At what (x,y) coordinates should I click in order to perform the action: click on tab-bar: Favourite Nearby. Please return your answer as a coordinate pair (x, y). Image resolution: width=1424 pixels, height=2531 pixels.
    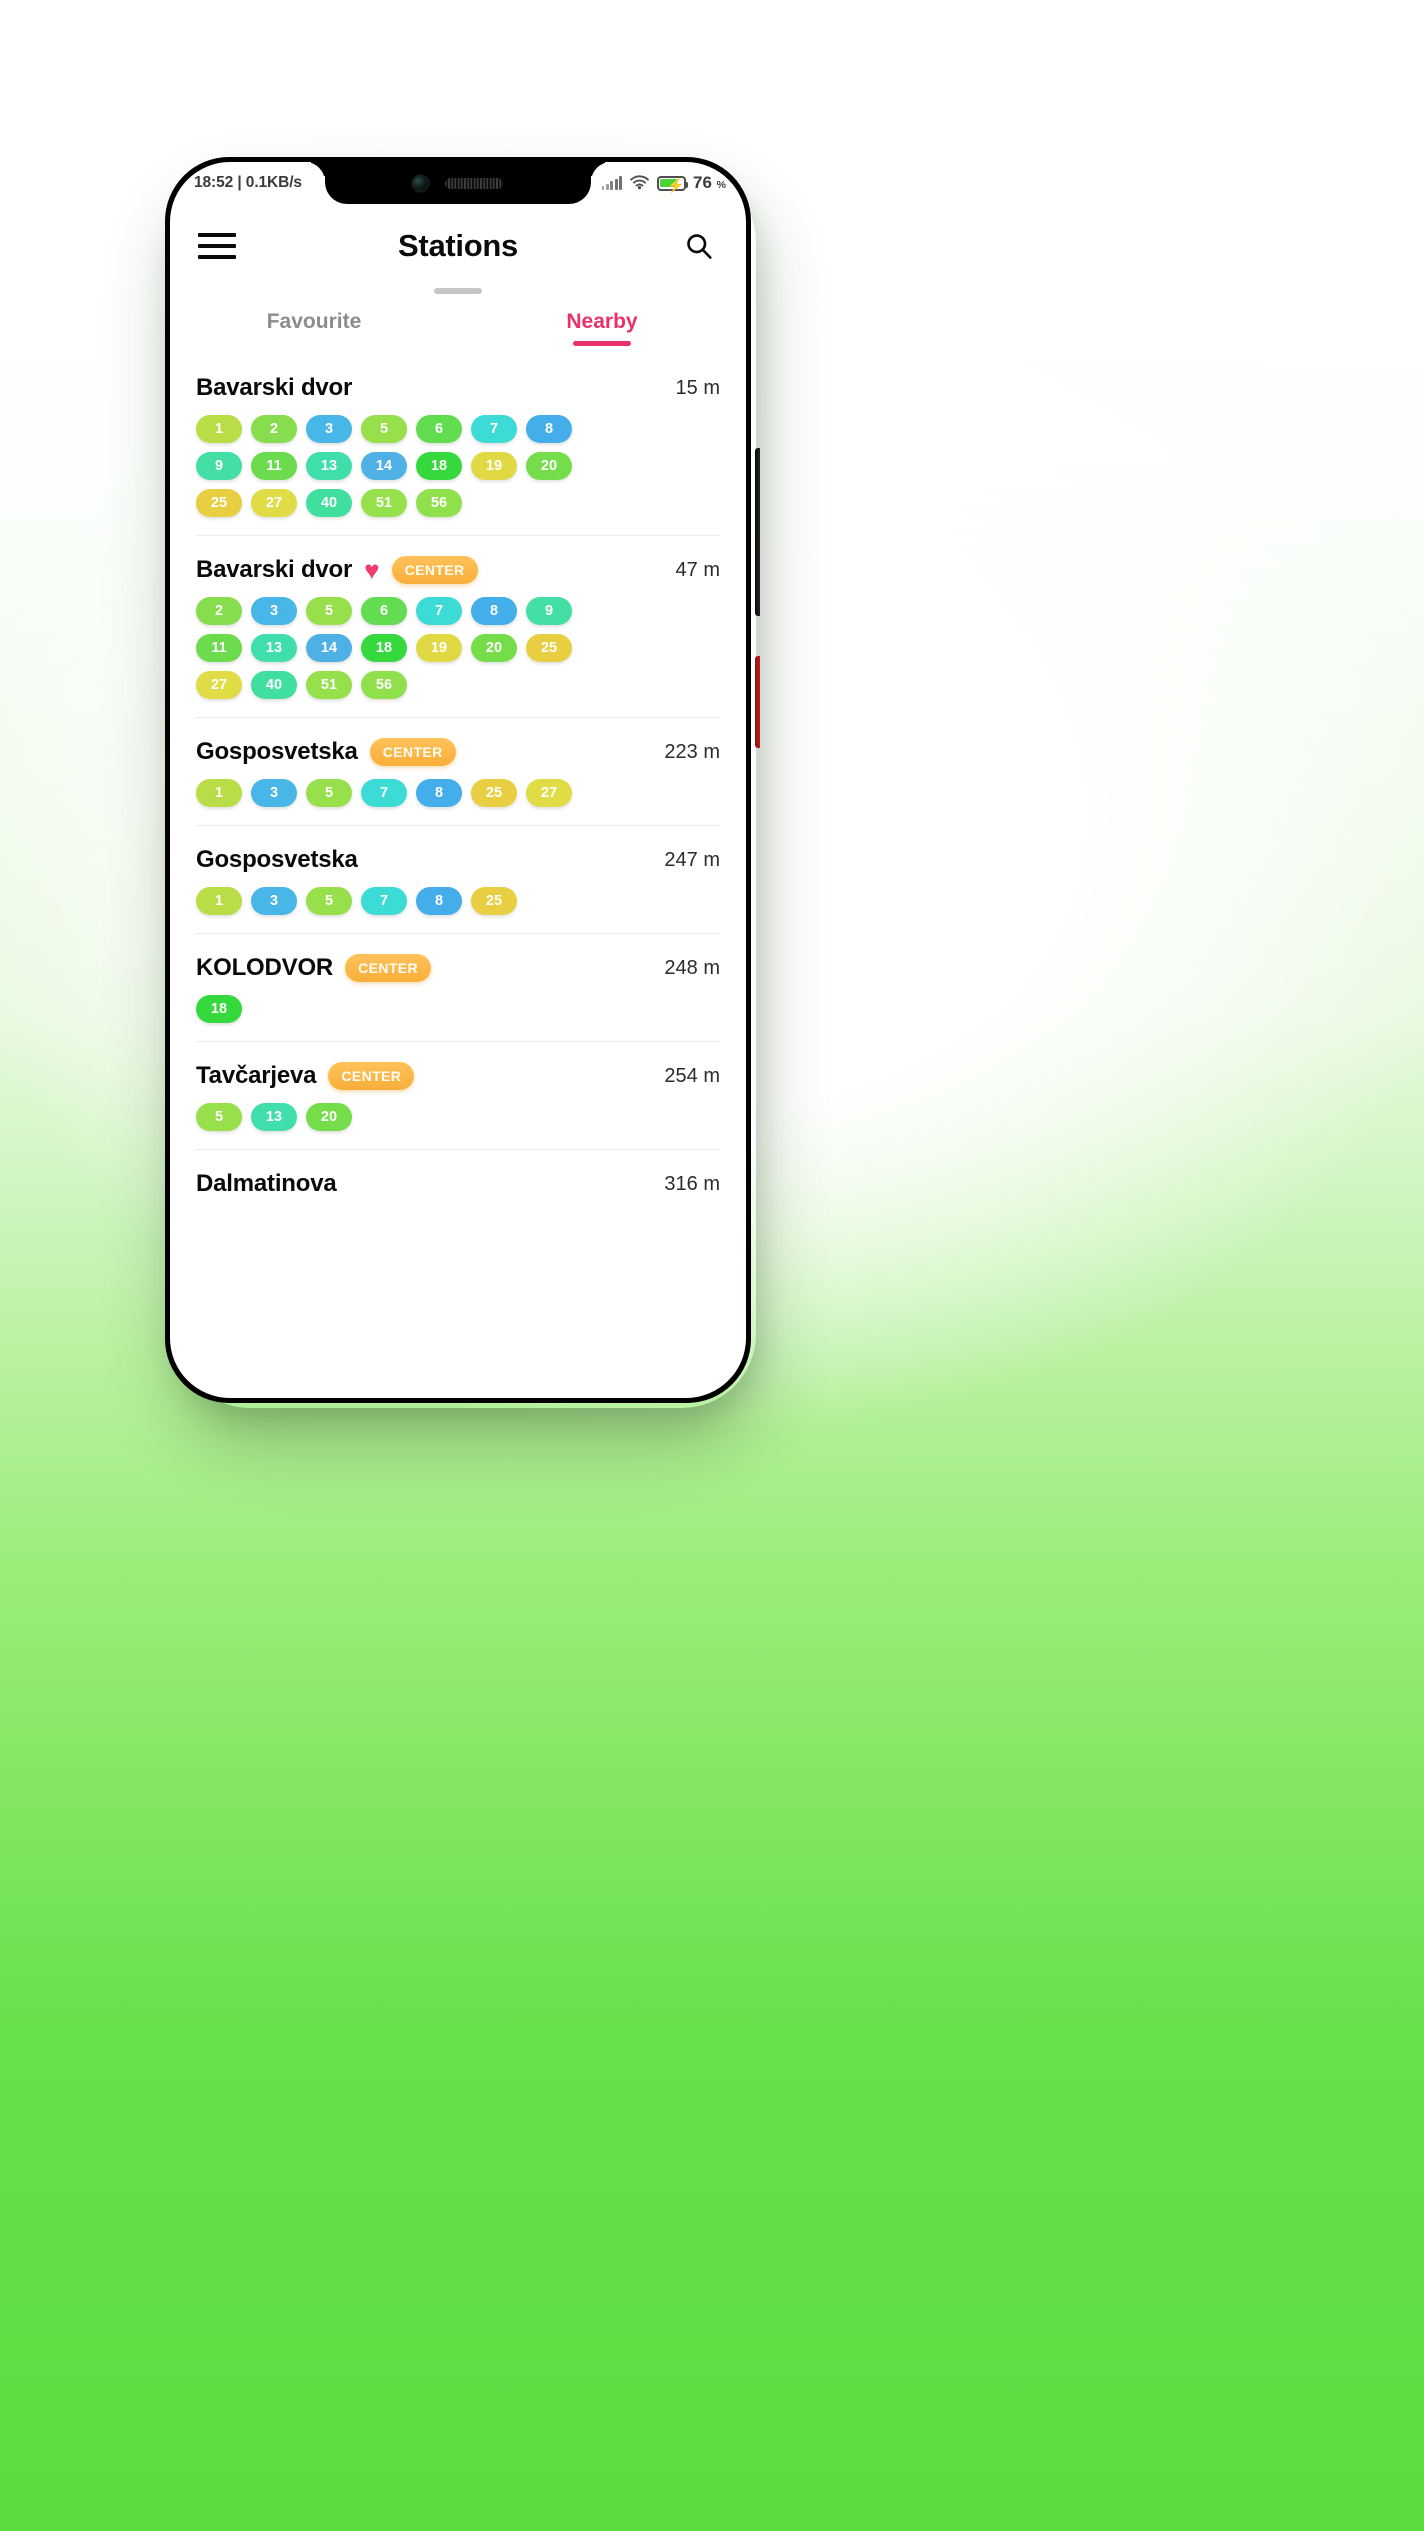
    Looking at the image, I should click on (458, 321).